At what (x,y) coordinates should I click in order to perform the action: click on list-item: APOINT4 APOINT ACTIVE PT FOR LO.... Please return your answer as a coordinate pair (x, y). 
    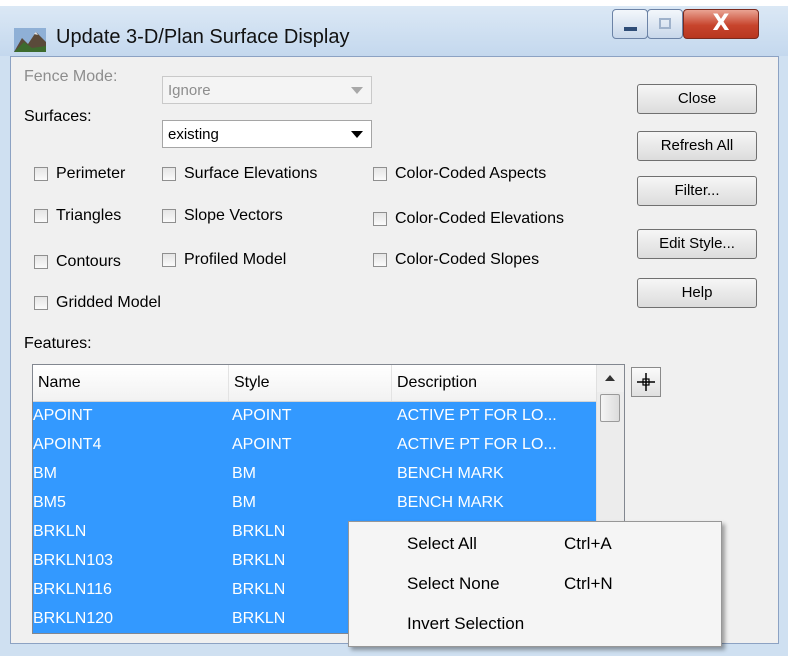
    Looking at the image, I should click on (315, 445).